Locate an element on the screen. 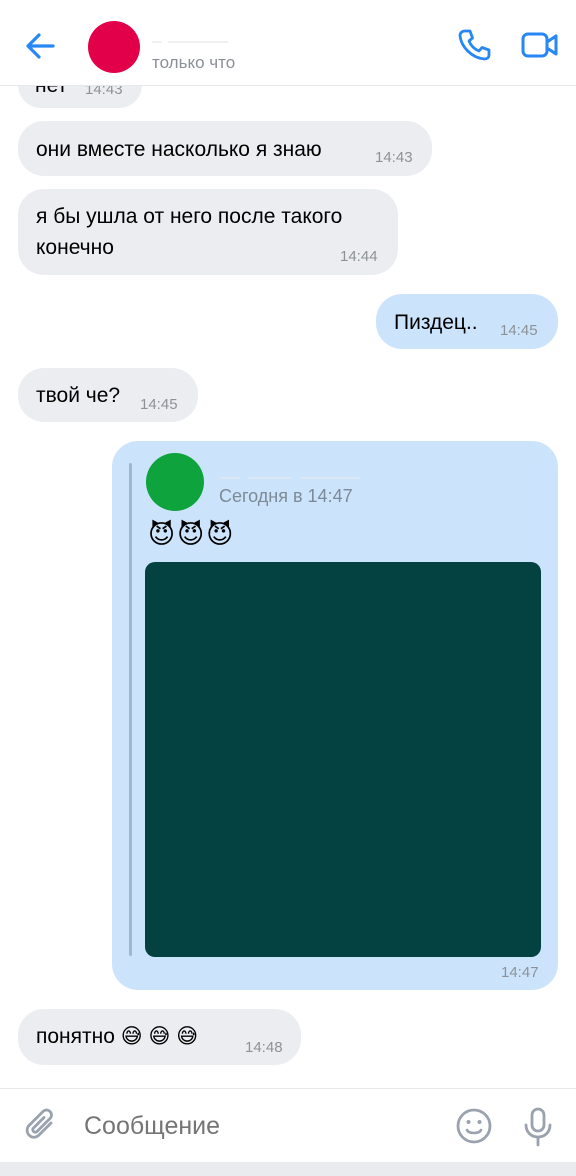  message-bubble-outgoing: Пиздец.. 14:45 is located at coordinates (467, 321).